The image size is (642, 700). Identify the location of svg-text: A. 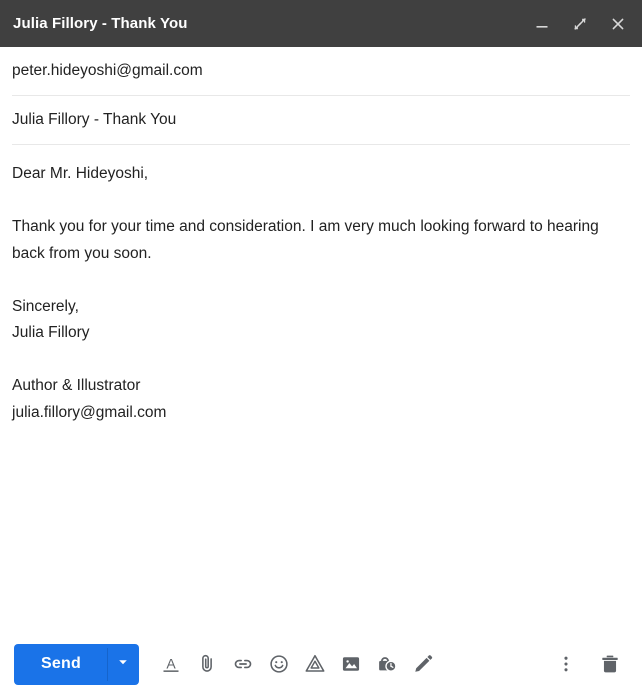
(171, 664).